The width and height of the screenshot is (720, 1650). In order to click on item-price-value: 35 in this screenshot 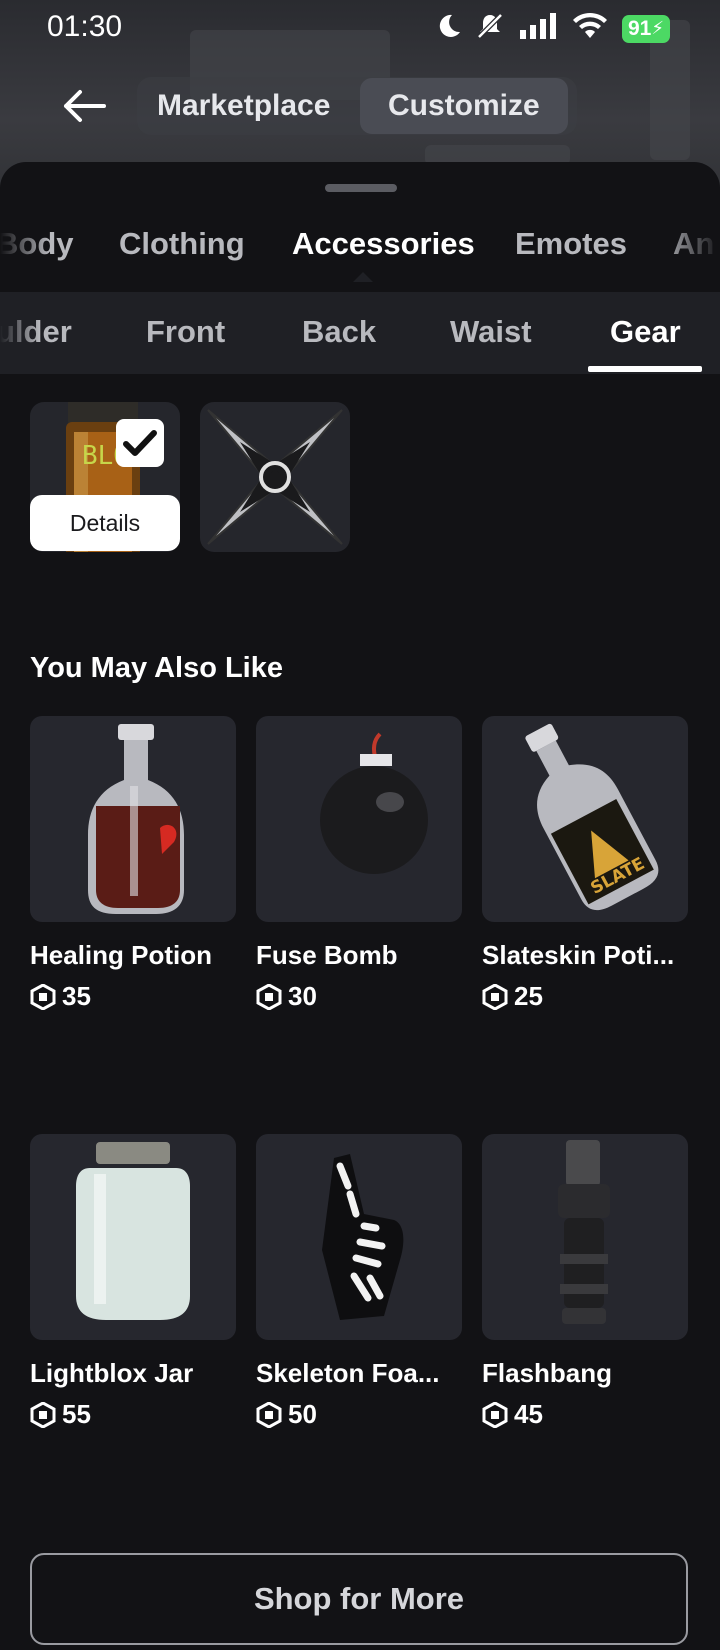, I will do `click(76, 996)`.